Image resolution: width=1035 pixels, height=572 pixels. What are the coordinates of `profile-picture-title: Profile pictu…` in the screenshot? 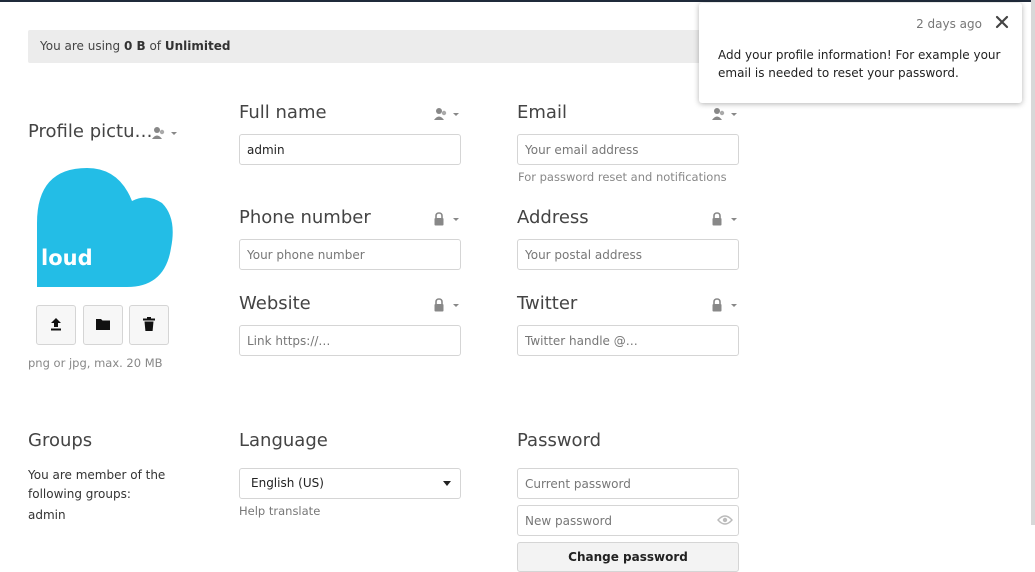 It's located at (90, 131).